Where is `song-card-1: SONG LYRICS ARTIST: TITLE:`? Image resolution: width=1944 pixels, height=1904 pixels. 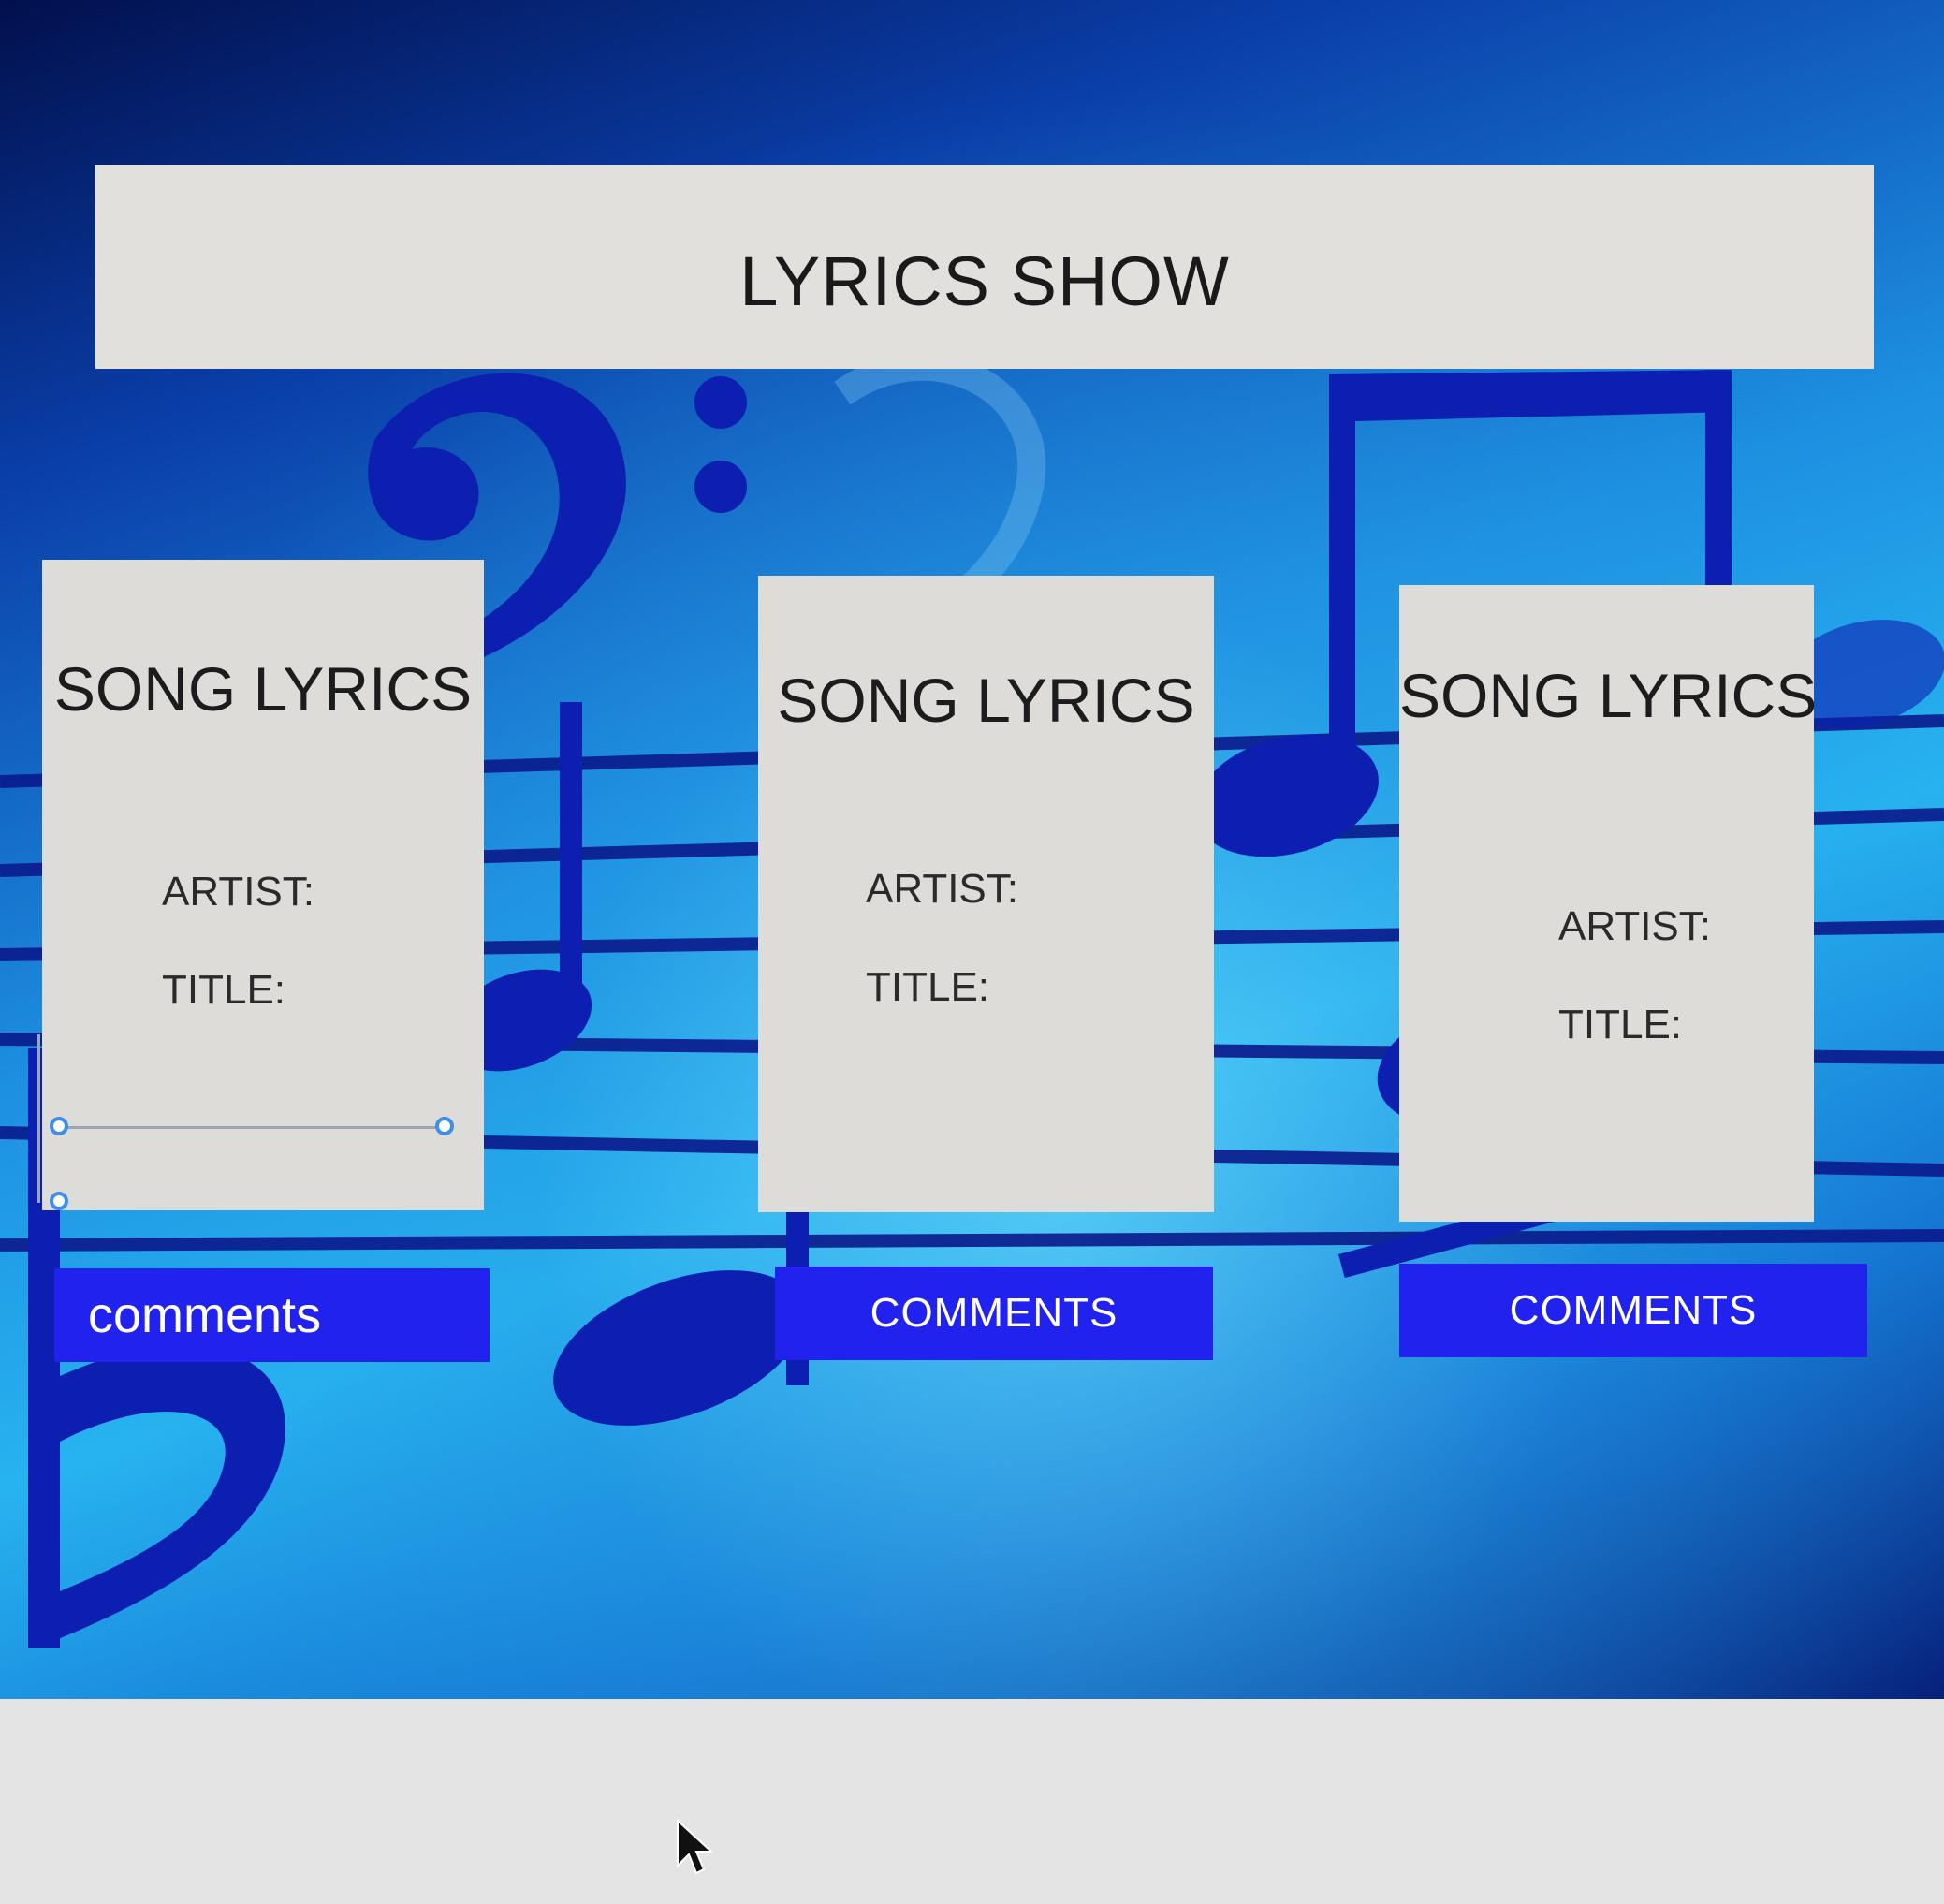
song-card-1: SONG LYRICS ARTIST: TITLE: is located at coordinates (263, 885).